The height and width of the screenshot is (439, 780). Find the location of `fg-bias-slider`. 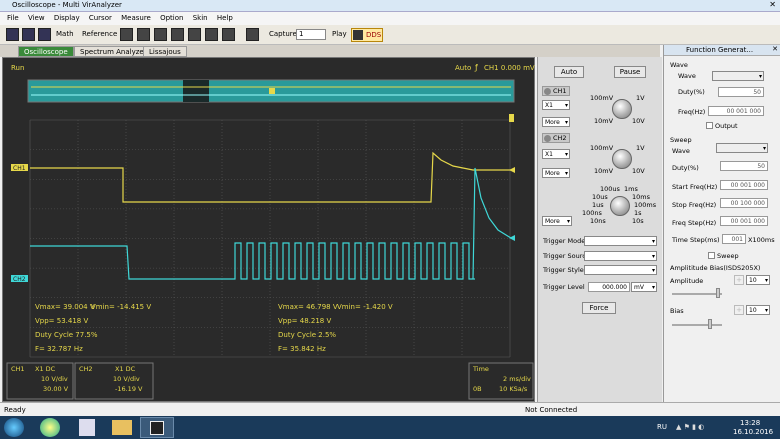

fg-bias-slider is located at coordinates (710, 324).